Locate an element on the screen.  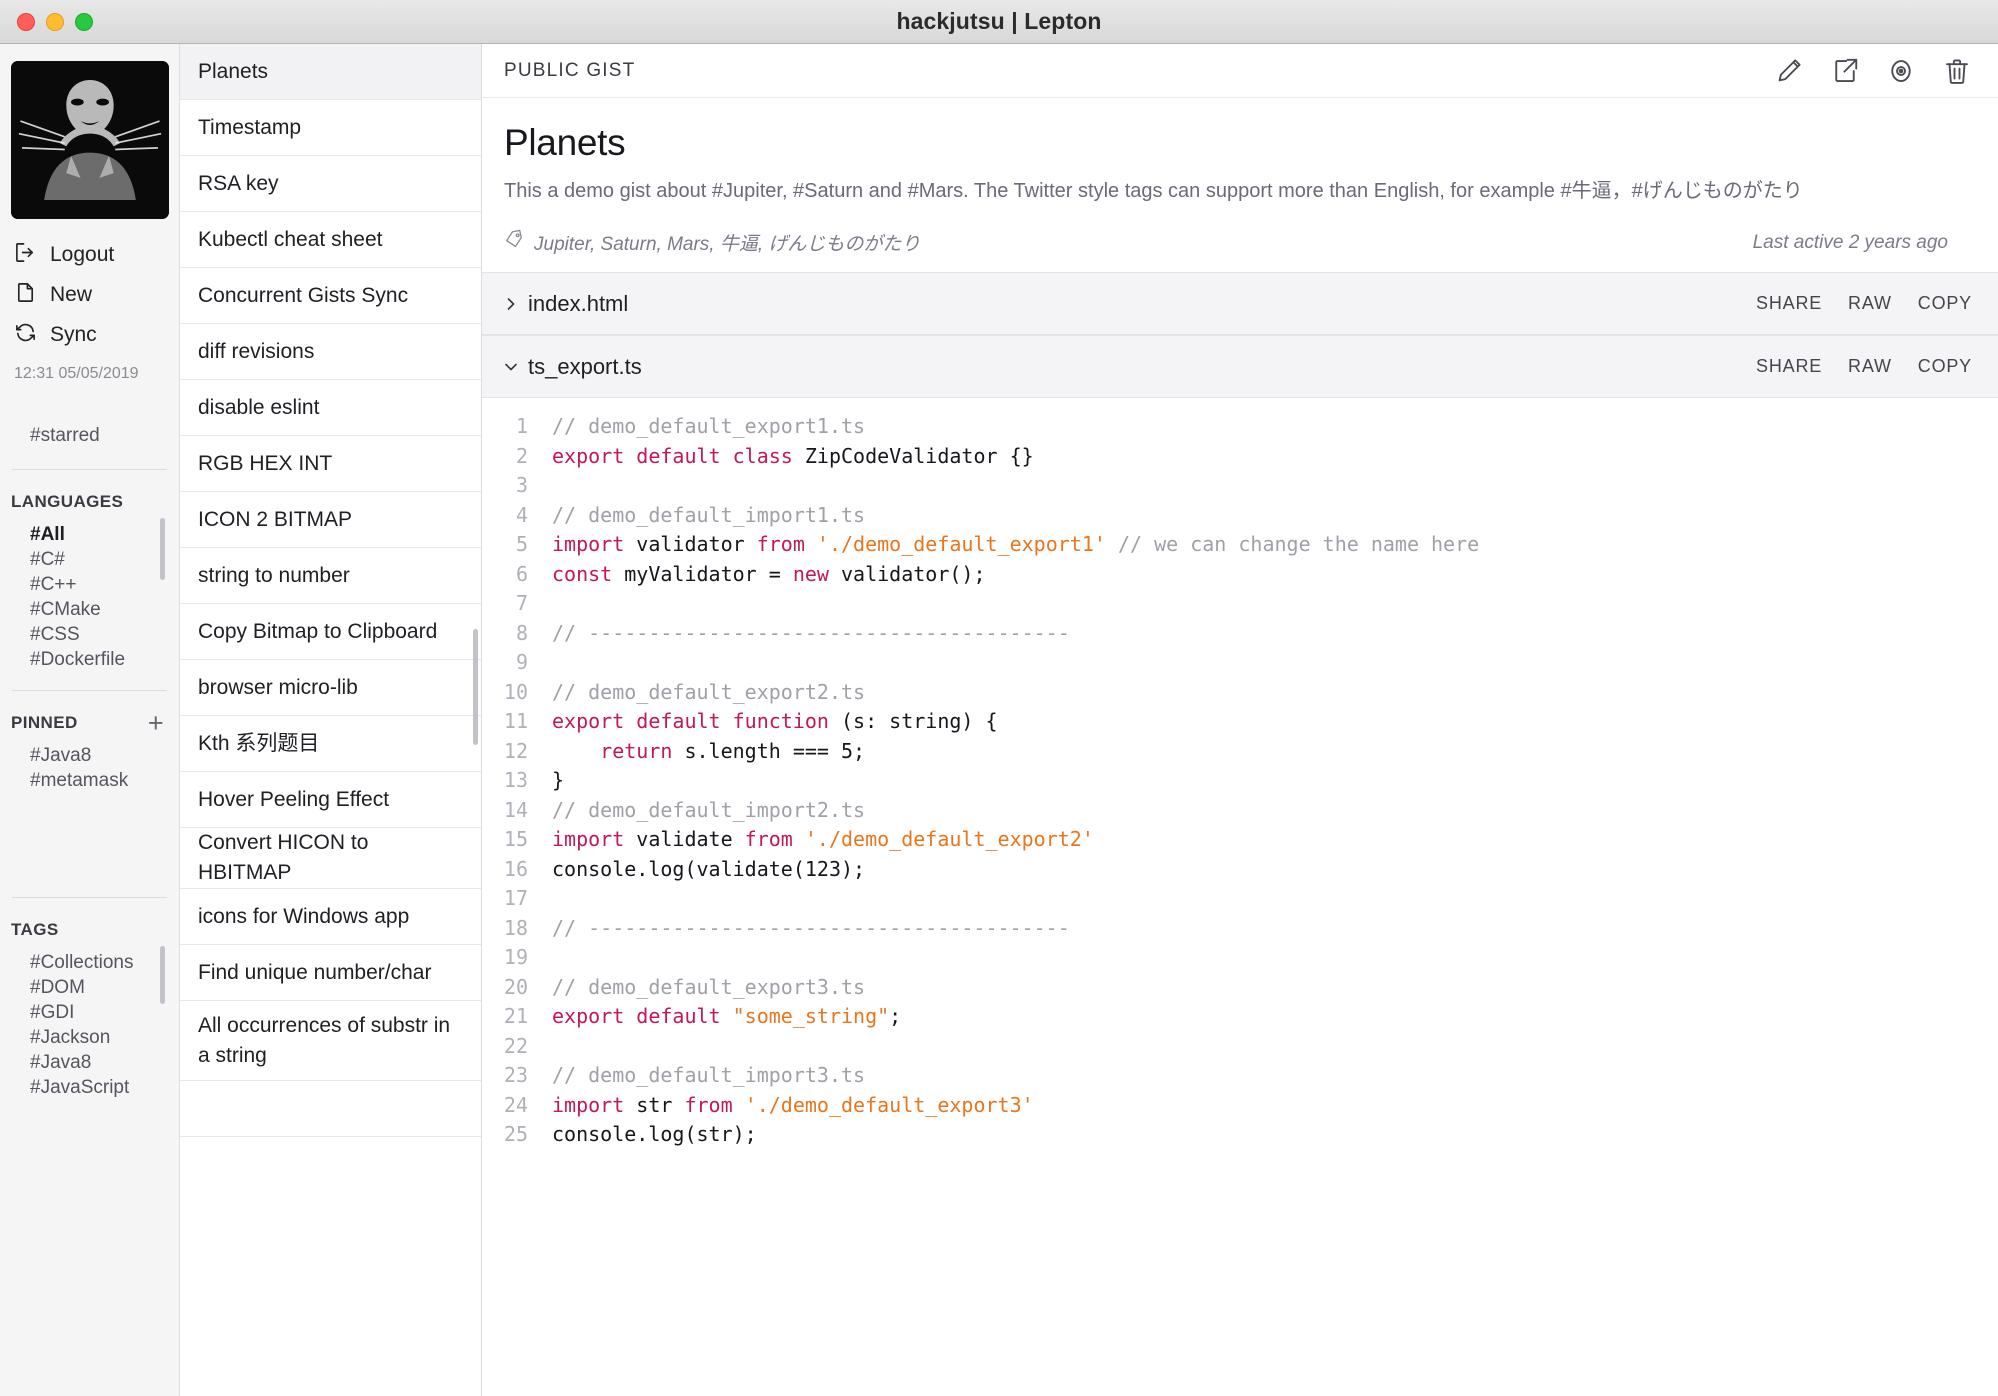
gist-list-item: Timestamp is located at coordinates (330, 128).